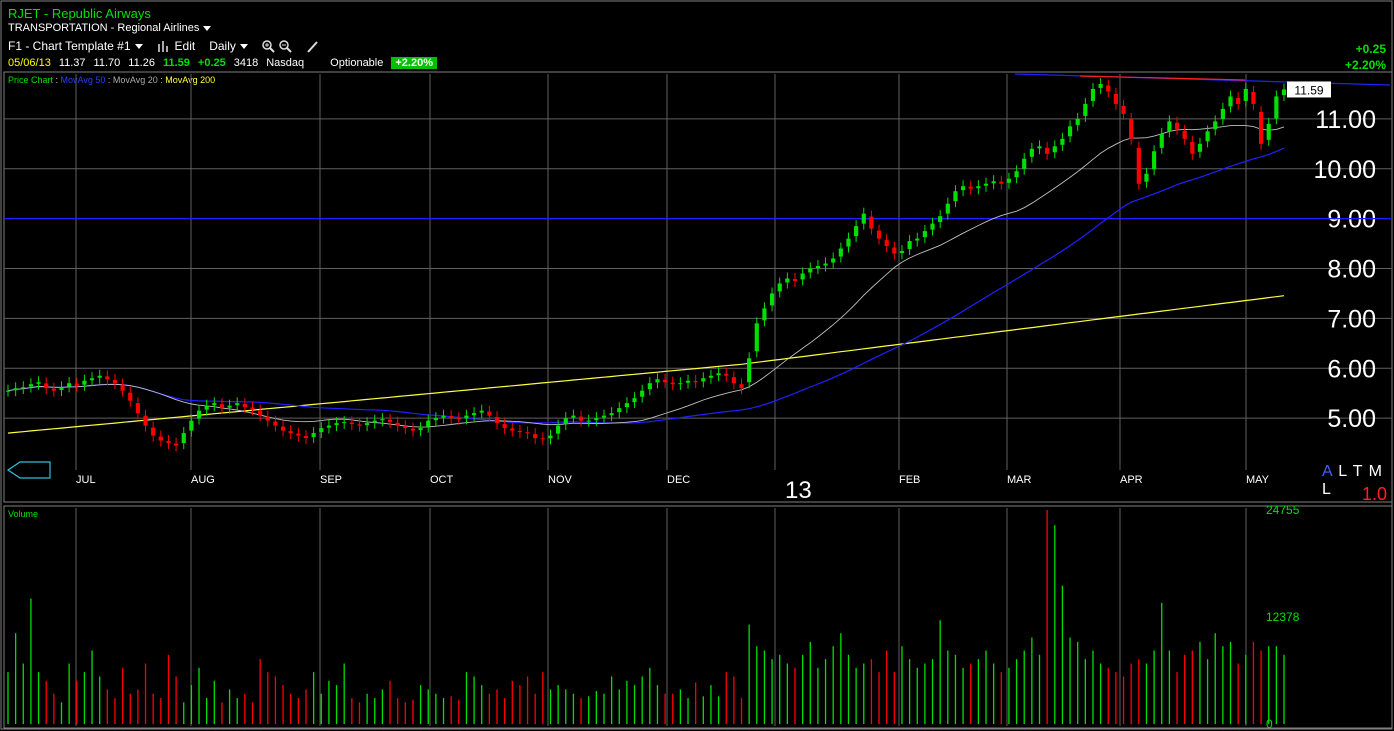 The image size is (1394, 731). What do you see at coordinates (1375, 494) in the screenshot?
I see `ratio-value: 1.0` at bounding box center [1375, 494].